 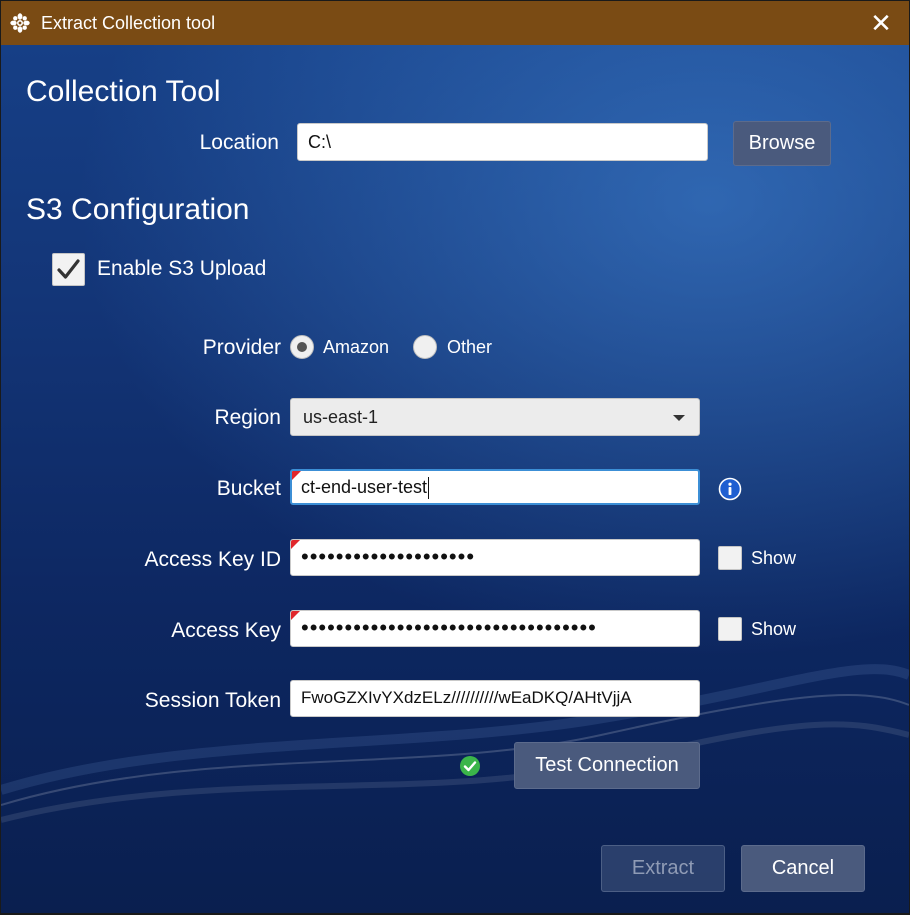 I want to click on access-key-label: Access Key, so click(x=226, y=630).